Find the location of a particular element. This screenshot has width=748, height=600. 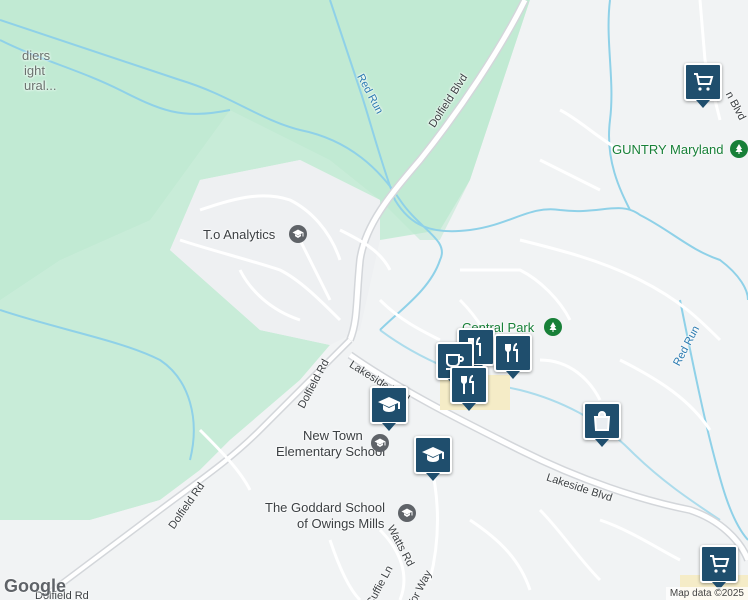

shopping-bag-marker is located at coordinates (602, 424).